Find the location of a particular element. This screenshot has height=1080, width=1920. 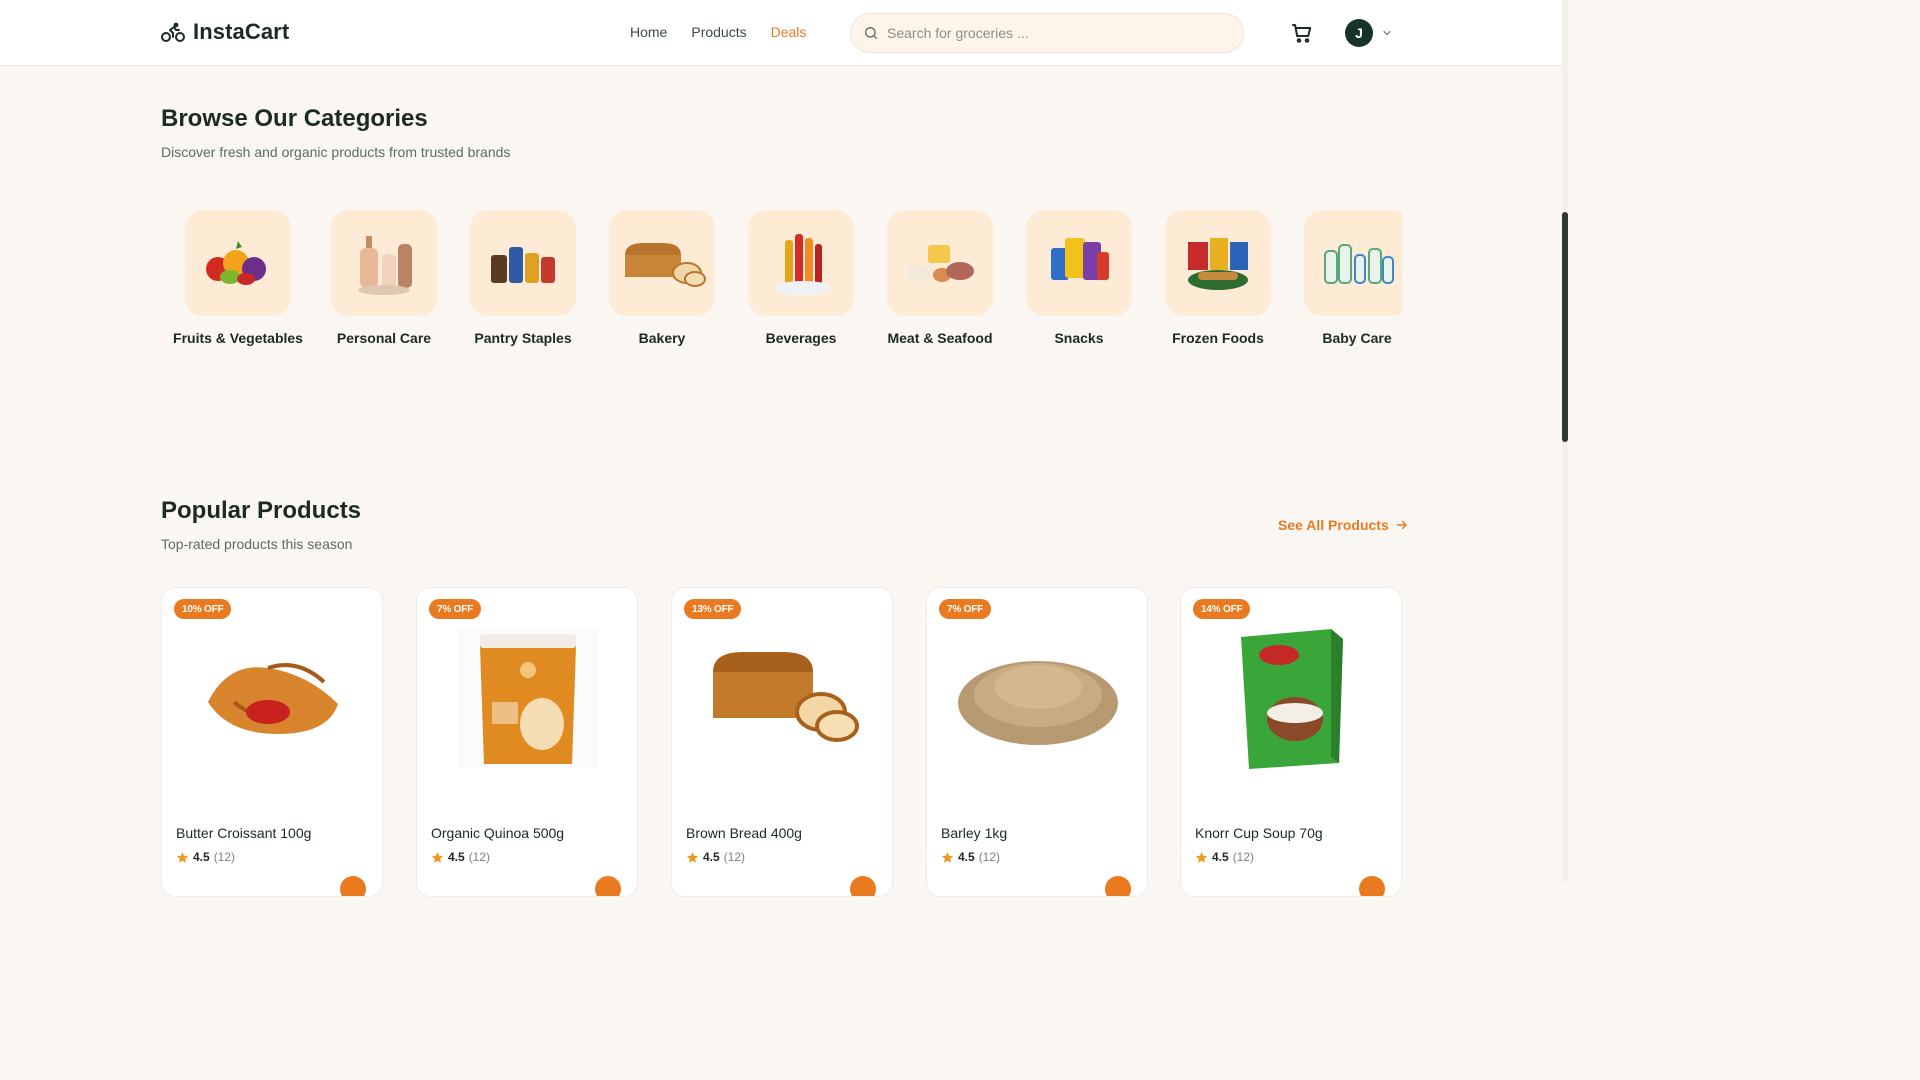

category-meat-seafood: Meat & Seafood is located at coordinates (940, 278).